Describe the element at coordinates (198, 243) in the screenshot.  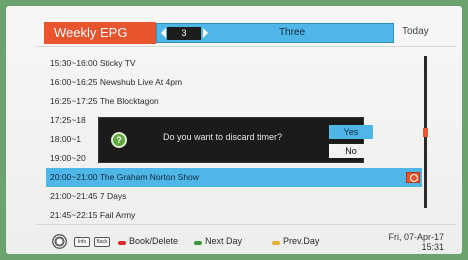
I see `green-key-icon` at that location.